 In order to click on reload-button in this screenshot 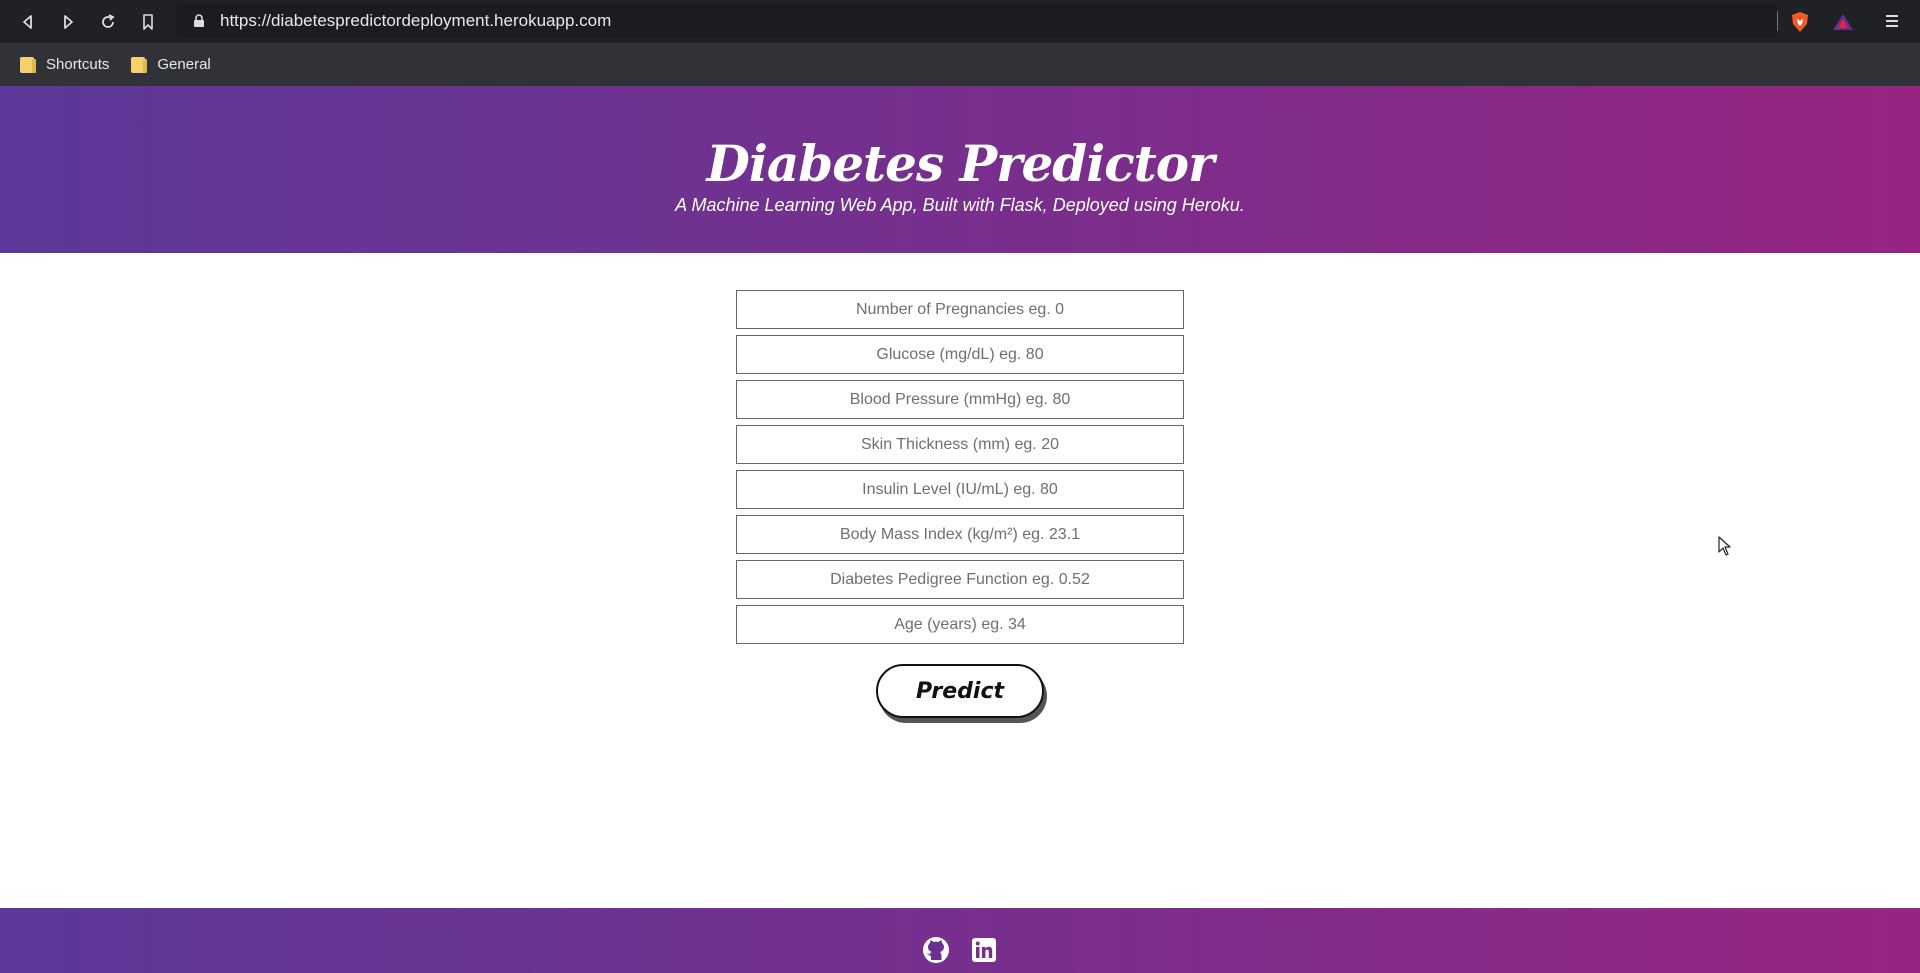, I will do `click(108, 21)`.